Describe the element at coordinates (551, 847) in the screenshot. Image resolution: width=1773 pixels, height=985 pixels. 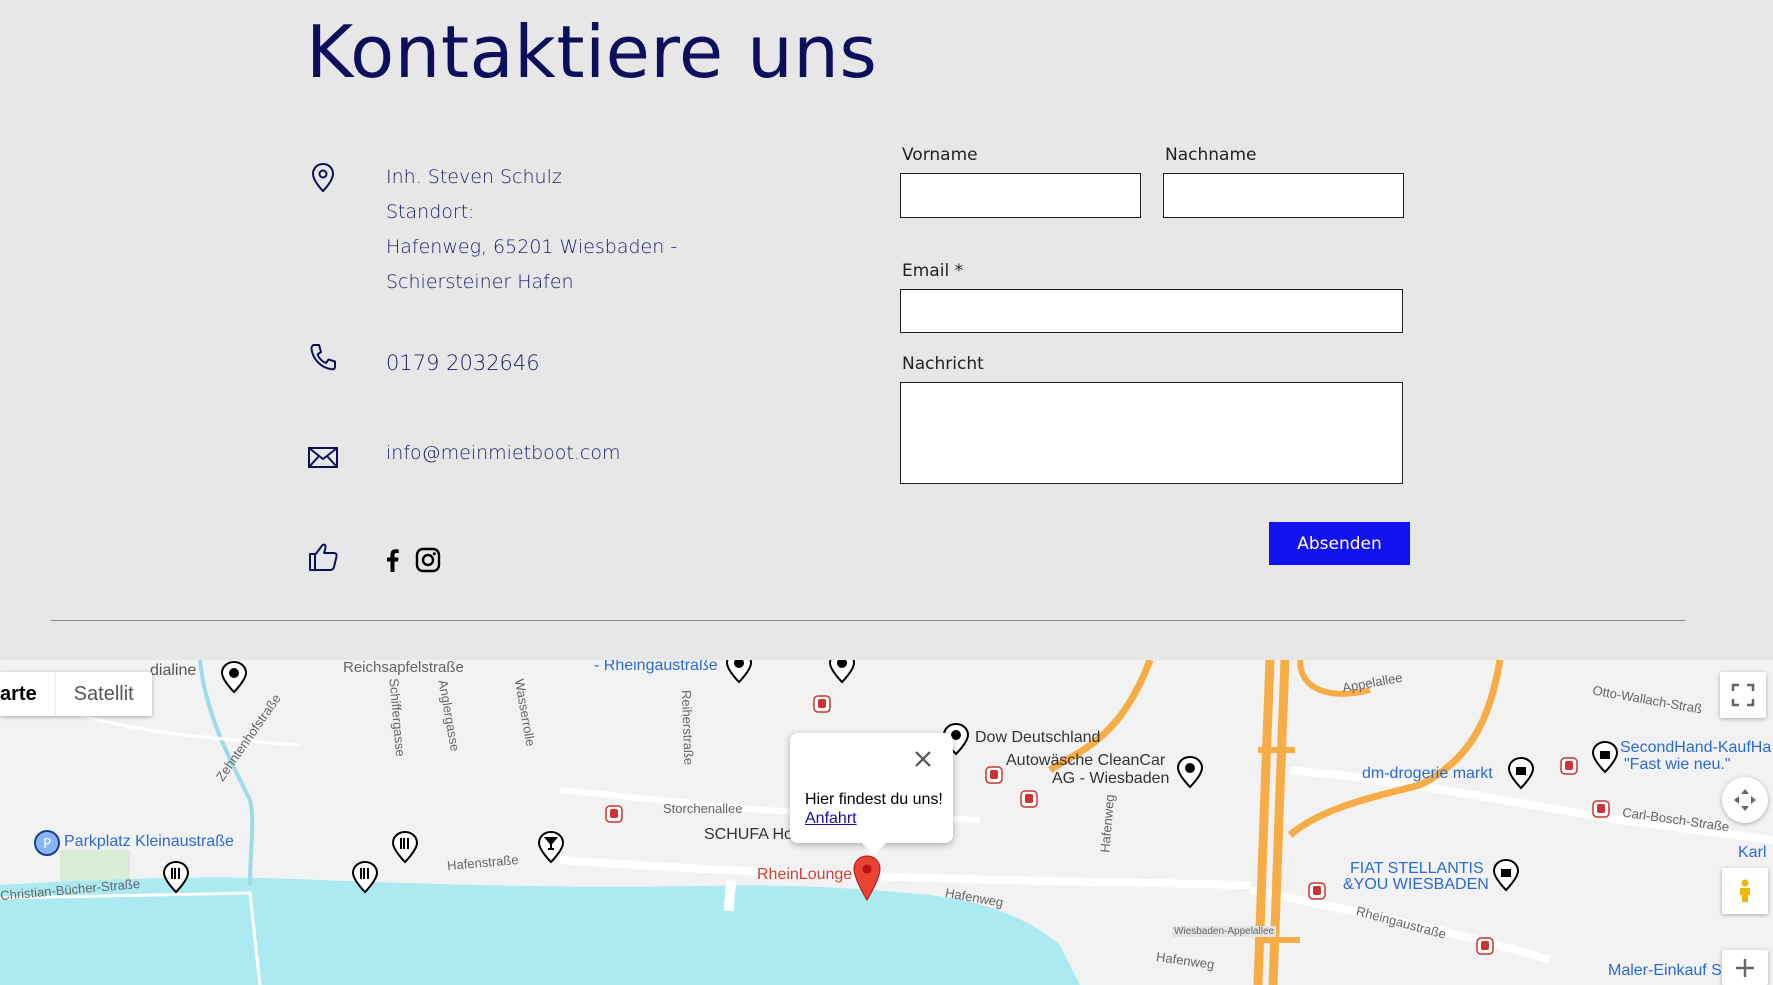
I see `bar-icon` at that location.